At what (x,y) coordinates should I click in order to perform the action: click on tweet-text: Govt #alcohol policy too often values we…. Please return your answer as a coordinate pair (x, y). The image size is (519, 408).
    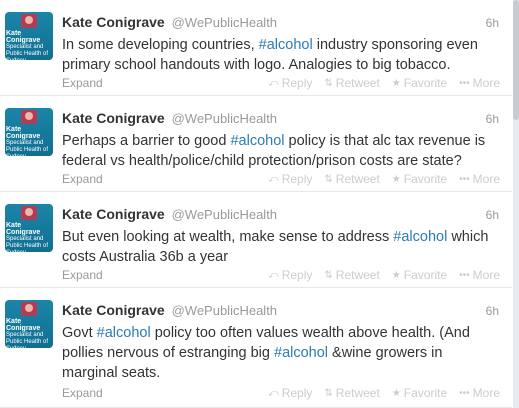
    Looking at the image, I should click on (266, 353).